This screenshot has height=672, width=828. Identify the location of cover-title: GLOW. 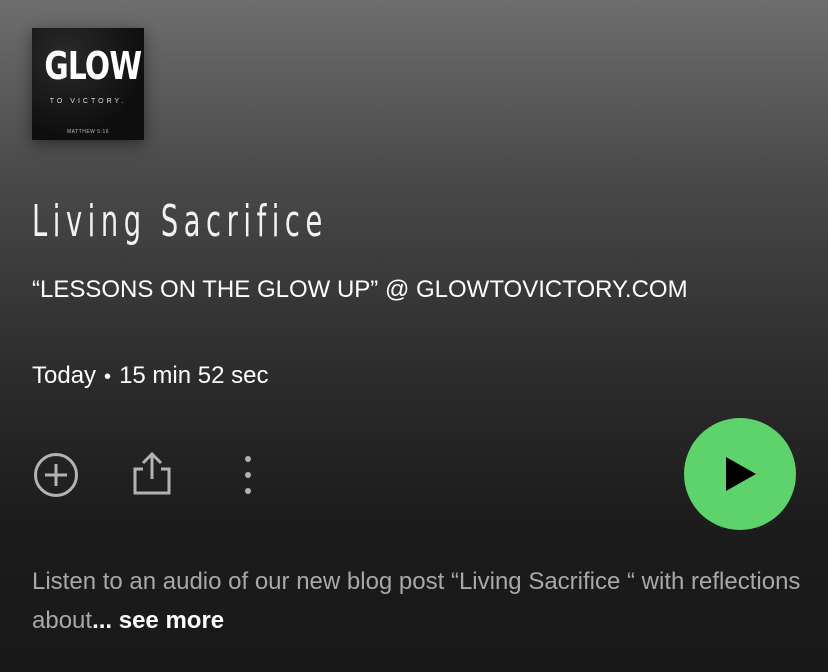
(93, 66).